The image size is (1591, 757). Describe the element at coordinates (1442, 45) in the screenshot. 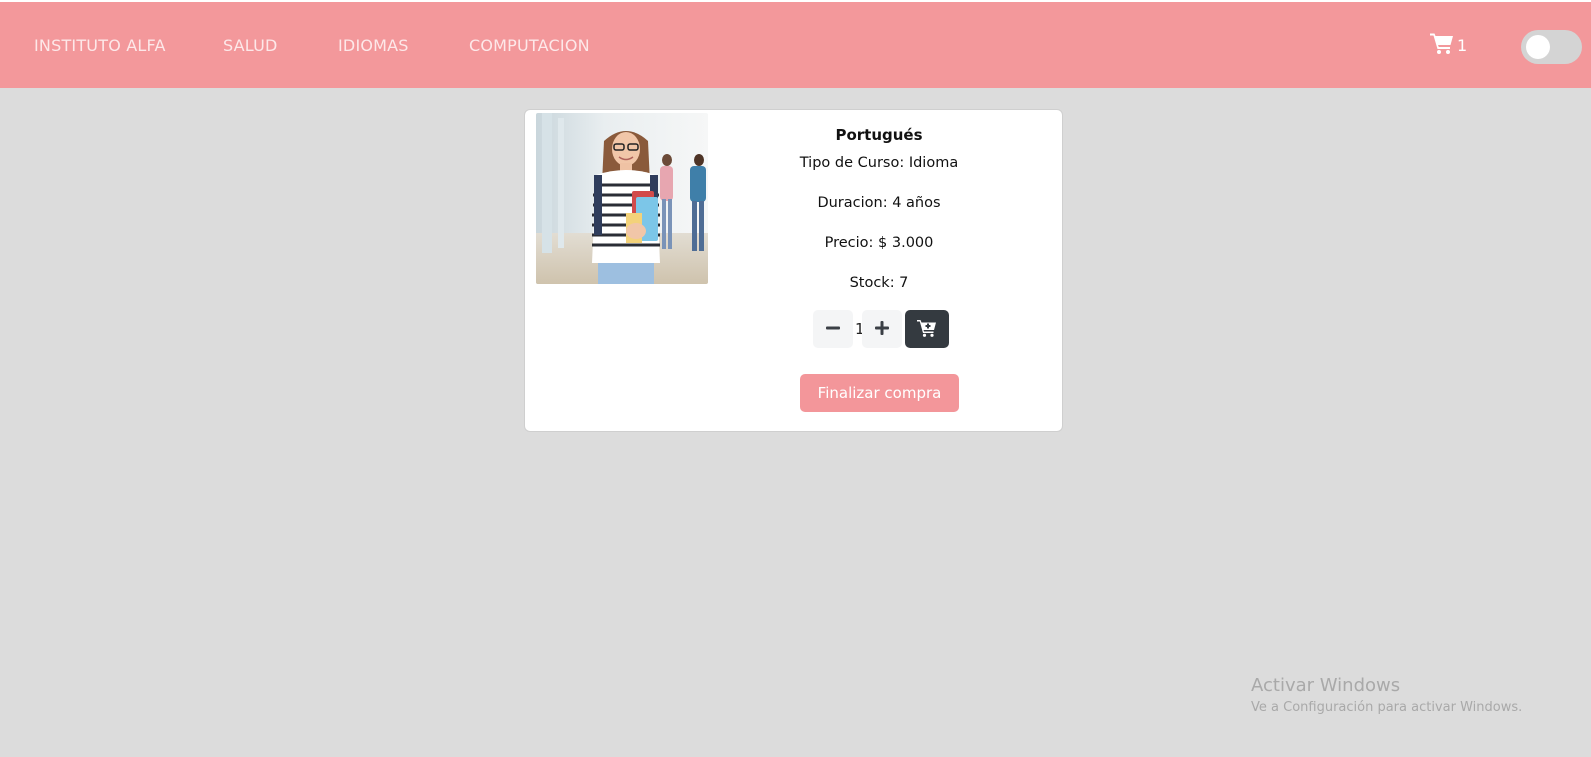

I see `cart-icon` at that location.